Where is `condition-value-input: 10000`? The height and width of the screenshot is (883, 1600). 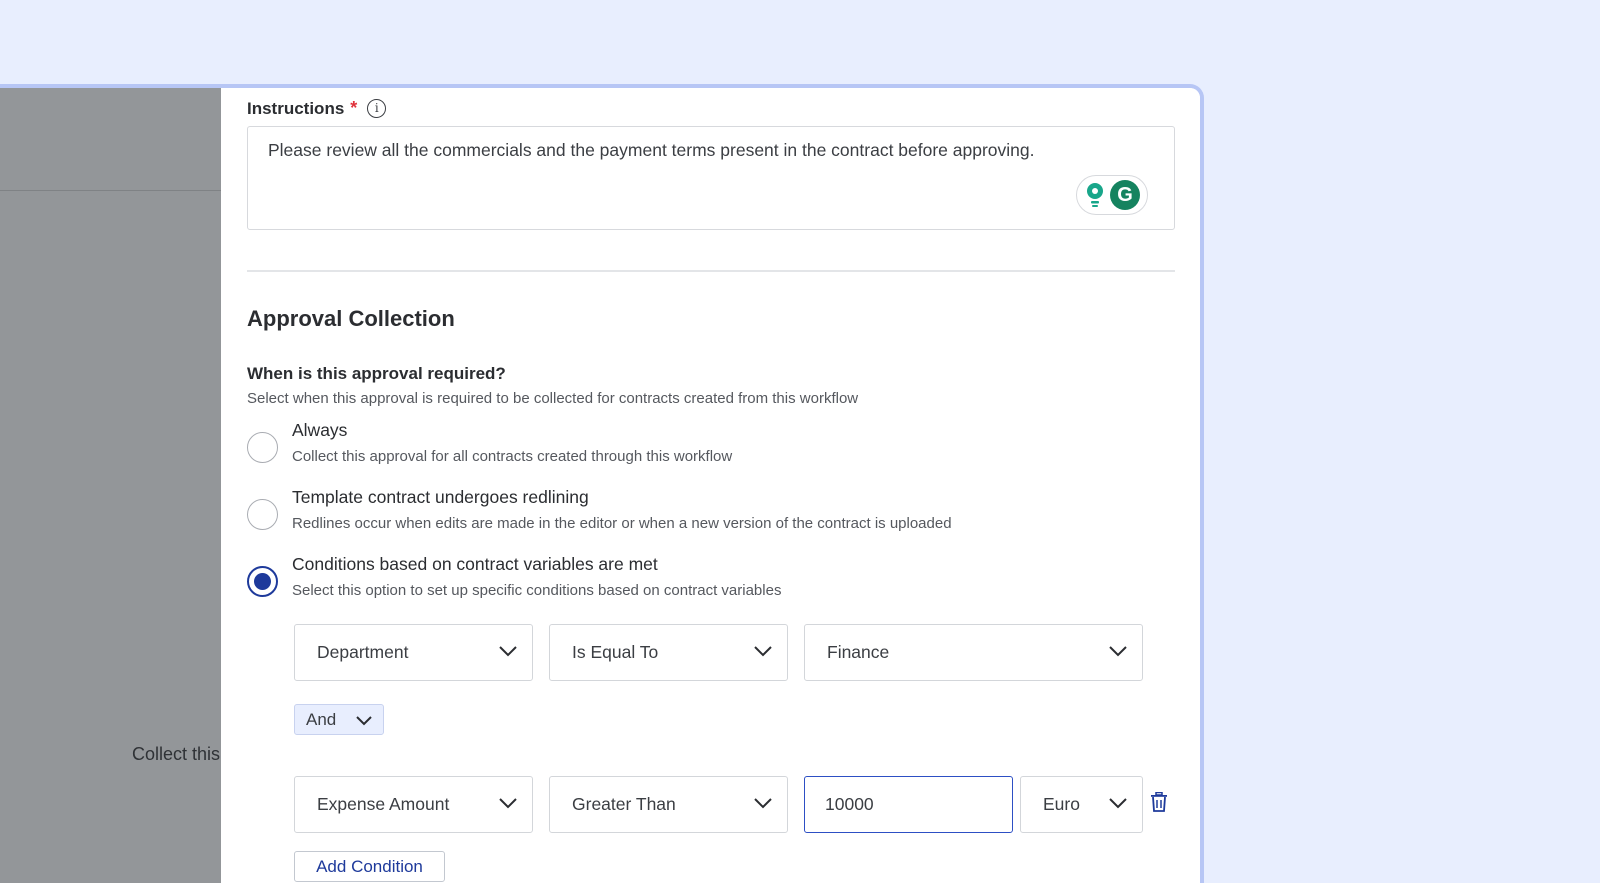
condition-value-input: 10000 is located at coordinates (908, 804).